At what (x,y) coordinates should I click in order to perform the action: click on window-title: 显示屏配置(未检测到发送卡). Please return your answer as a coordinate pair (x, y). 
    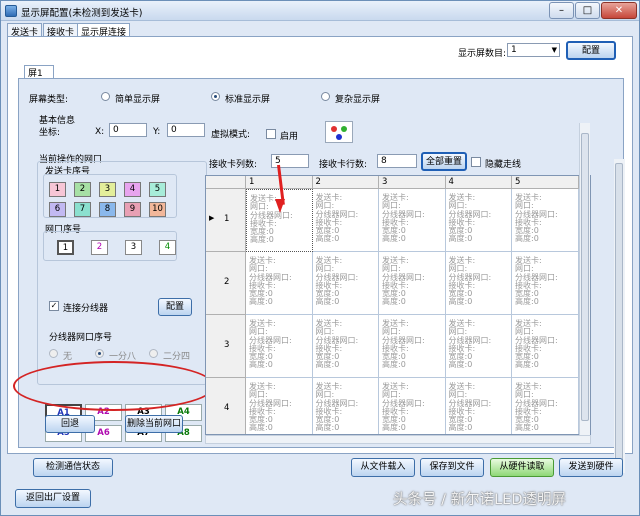
    Looking at the image, I should click on (82, 13).